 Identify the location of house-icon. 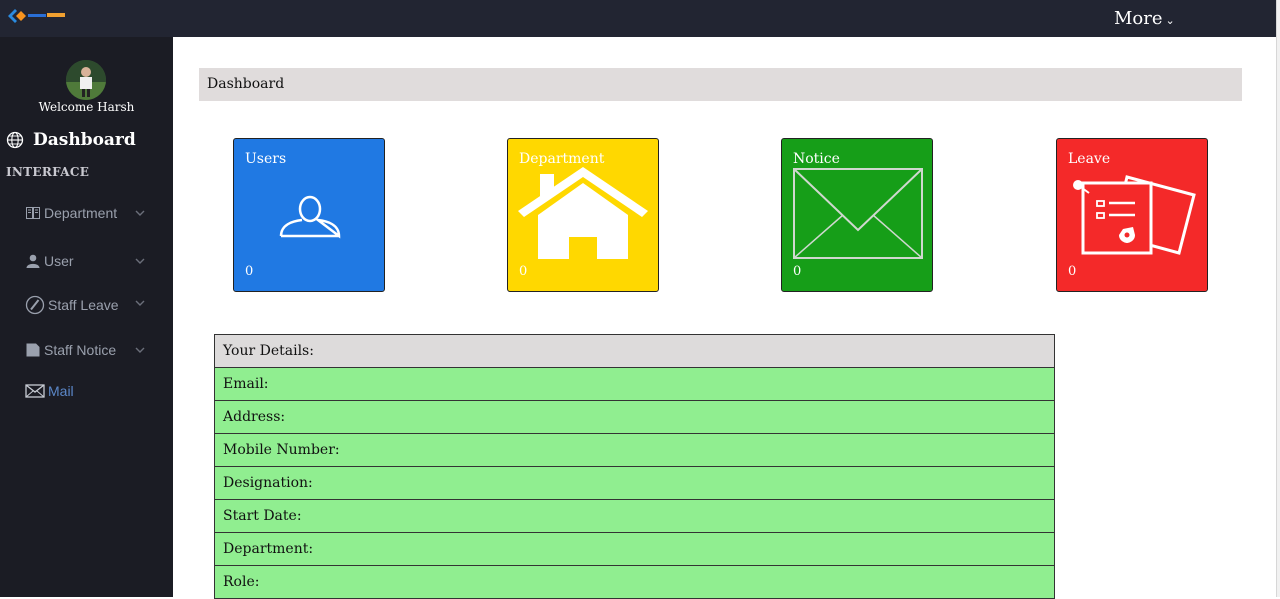
(583, 213).